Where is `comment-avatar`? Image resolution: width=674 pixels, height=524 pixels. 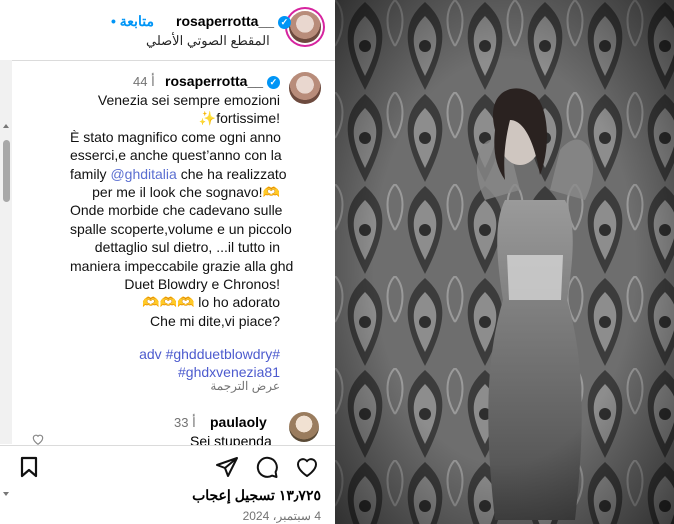 comment-avatar is located at coordinates (304, 427).